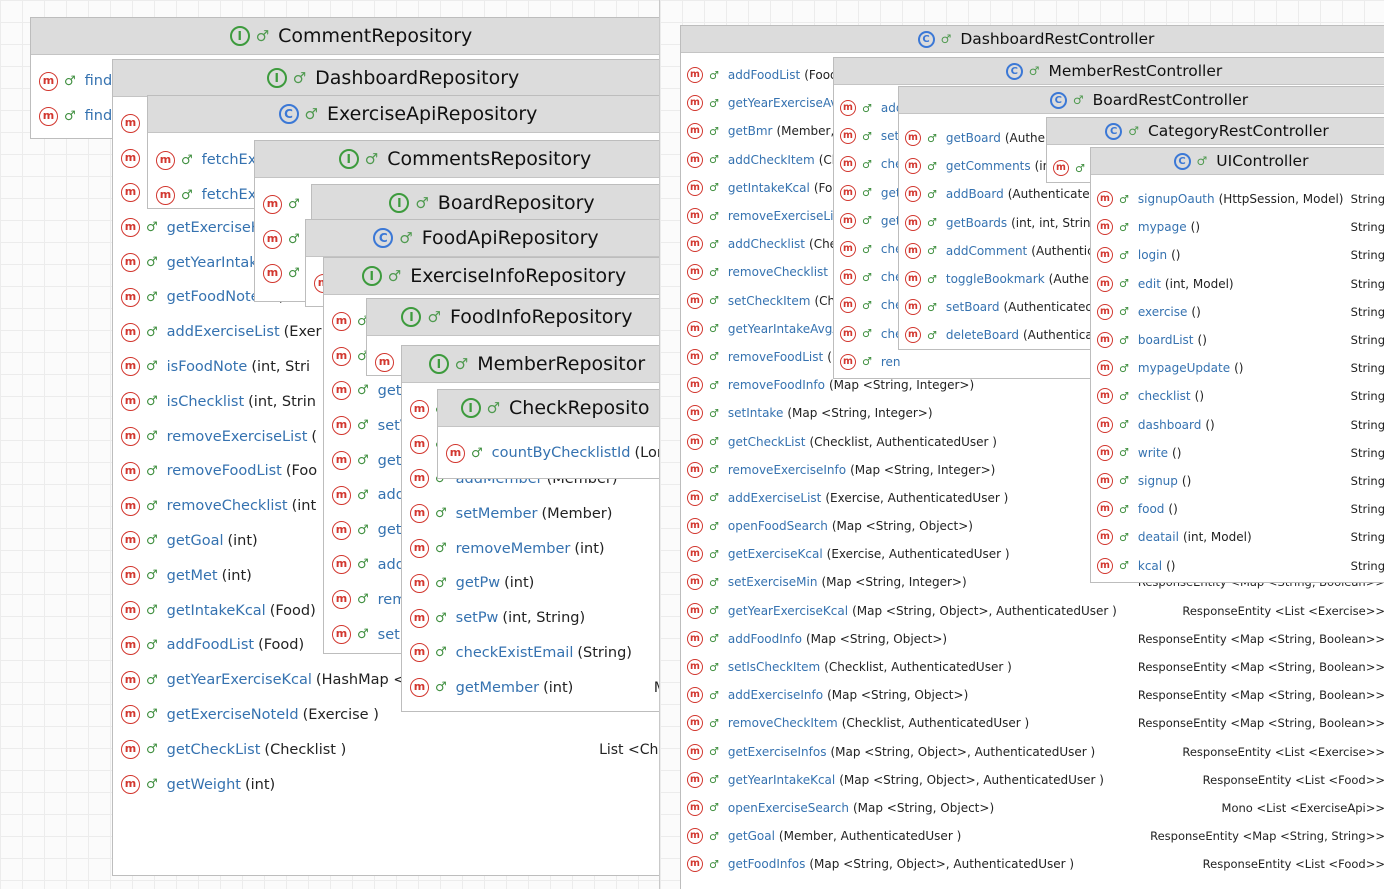 Image resolution: width=1384 pixels, height=889 pixels. Describe the element at coordinates (530, 687) in the screenshot. I see `method-row: m ♂ getMember(int) M` at that location.